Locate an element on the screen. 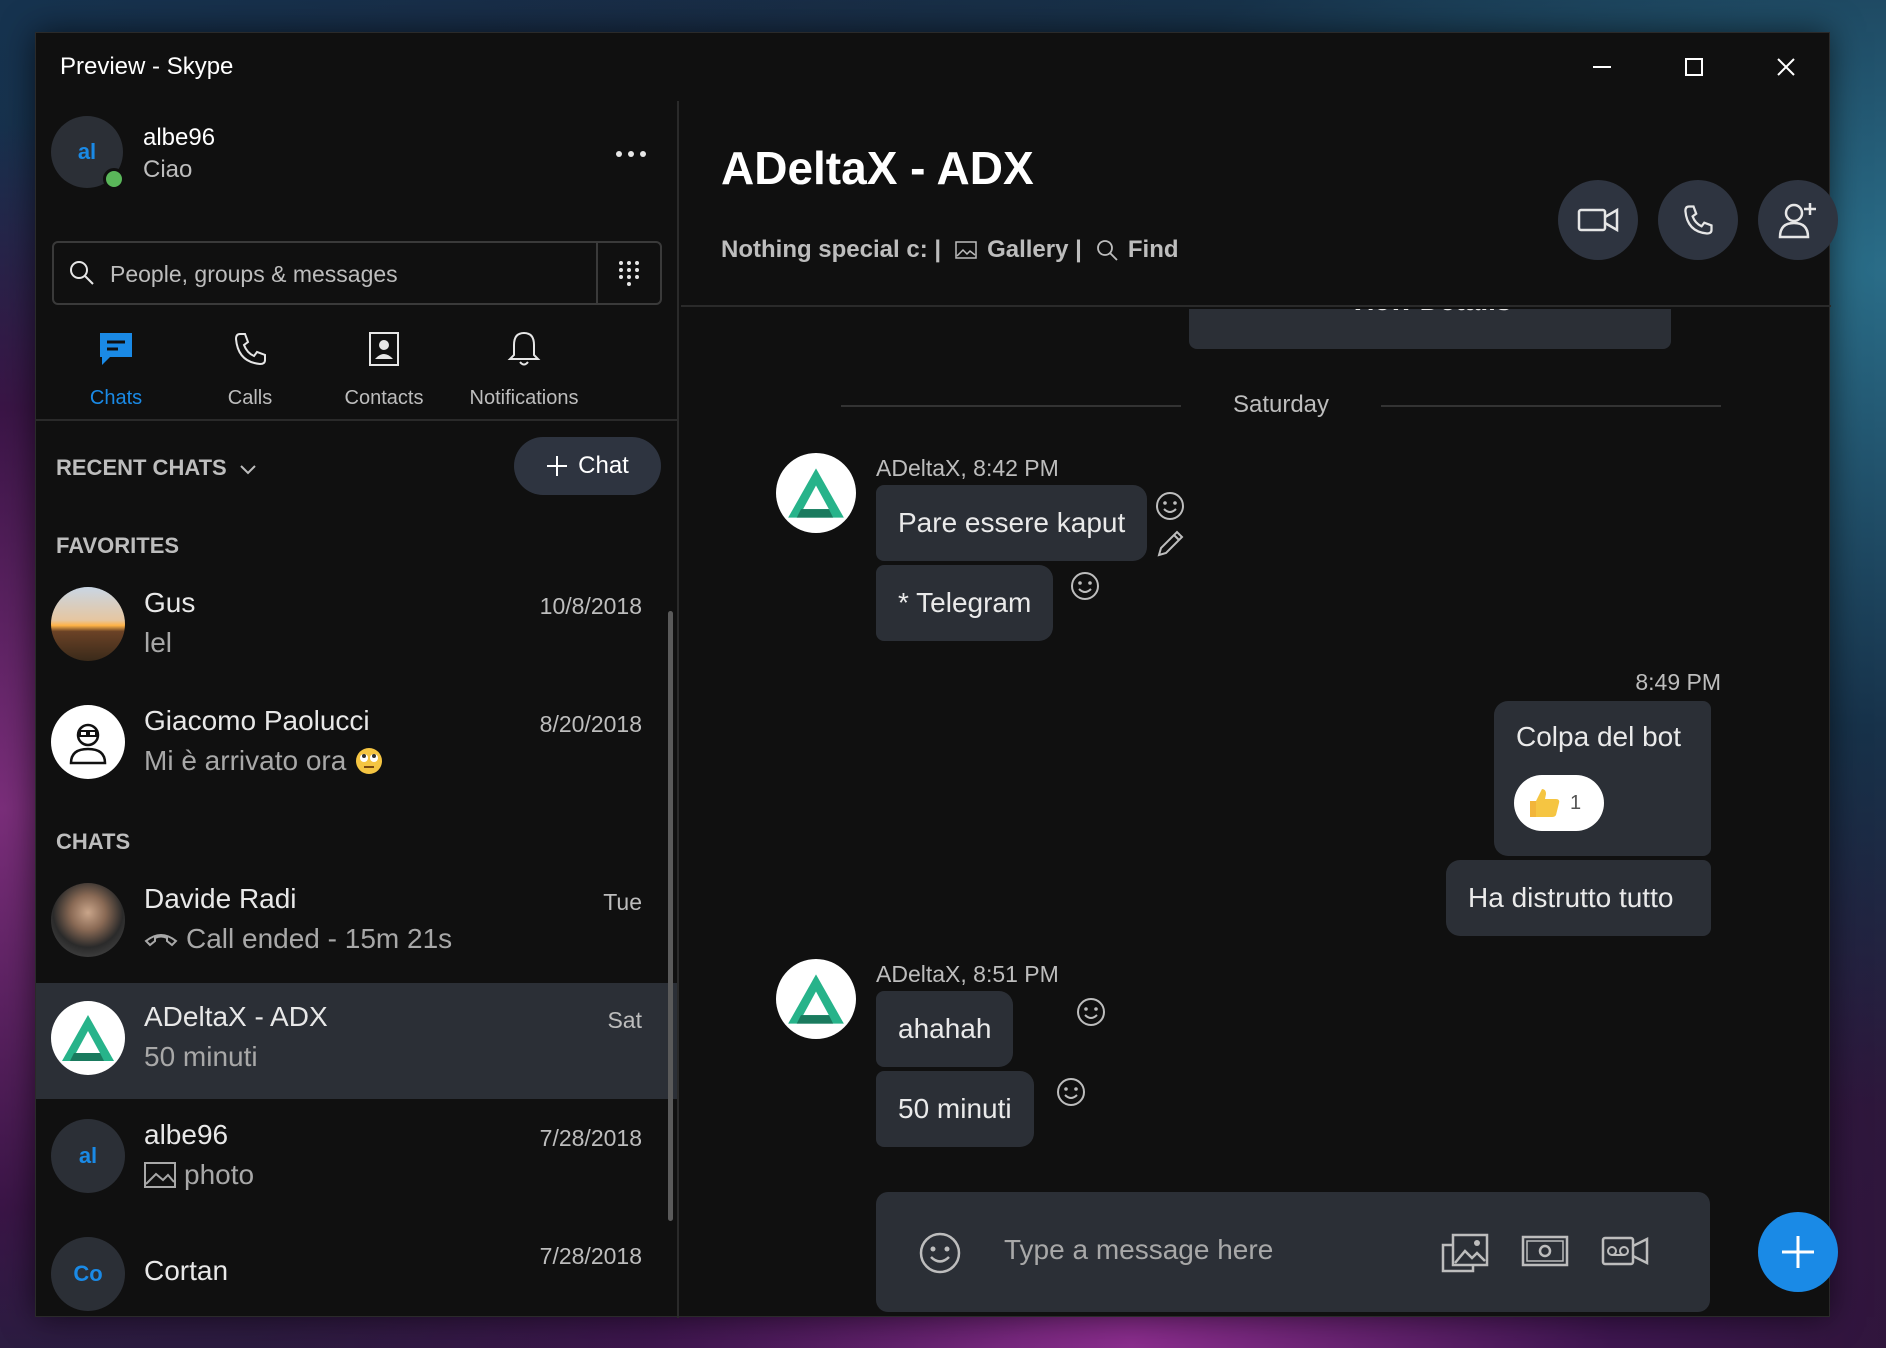 The width and height of the screenshot is (1886, 1348). conversation-title: ADeltaX - ADX is located at coordinates (877, 168).